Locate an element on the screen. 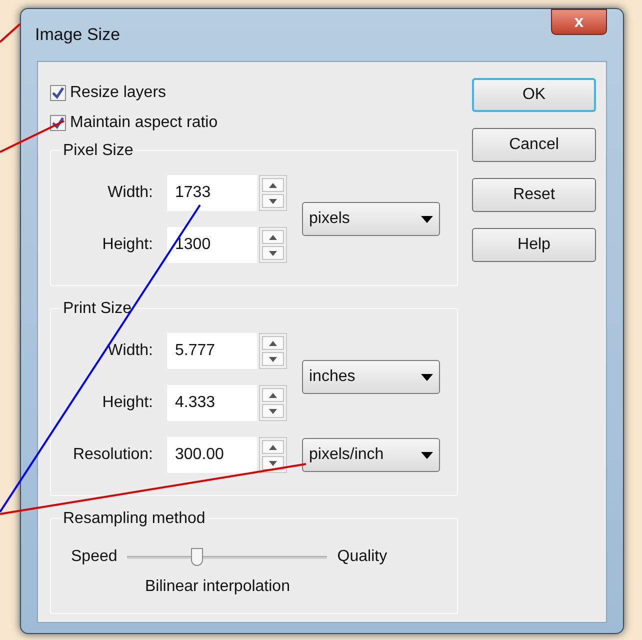 The image size is (642, 640). number-field: 1300 is located at coordinates (212, 245).